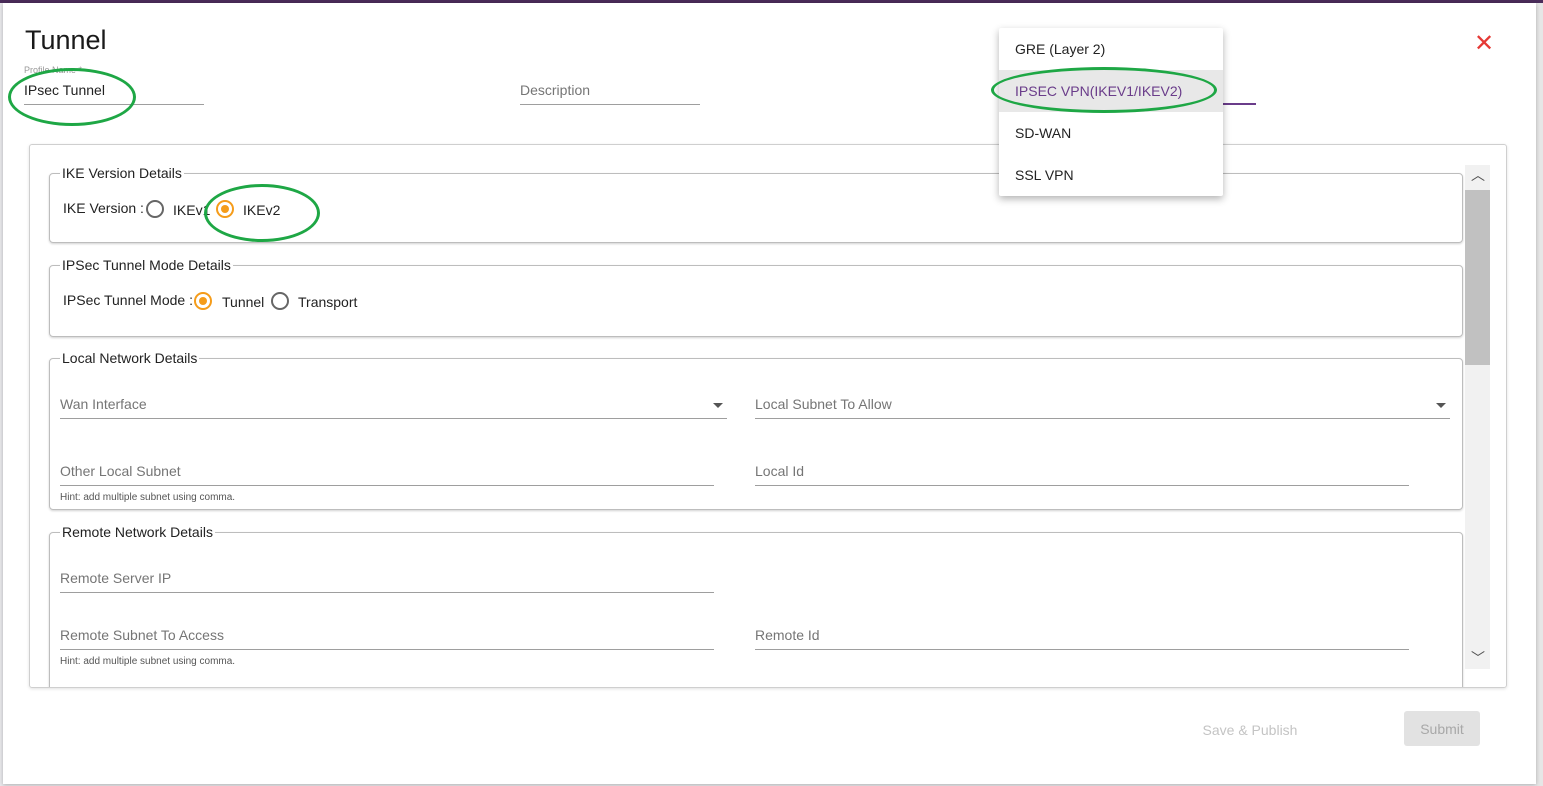 The height and width of the screenshot is (786, 1543). What do you see at coordinates (328, 302) in the screenshot?
I see `transport-label: Transport` at bounding box center [328, 302].